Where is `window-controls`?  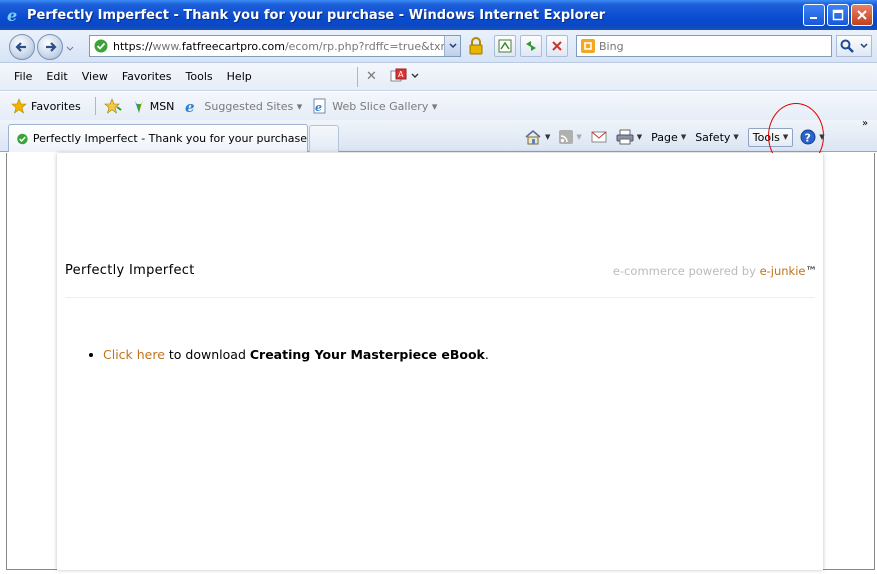 window-controls is located at coordinates (838, 15).